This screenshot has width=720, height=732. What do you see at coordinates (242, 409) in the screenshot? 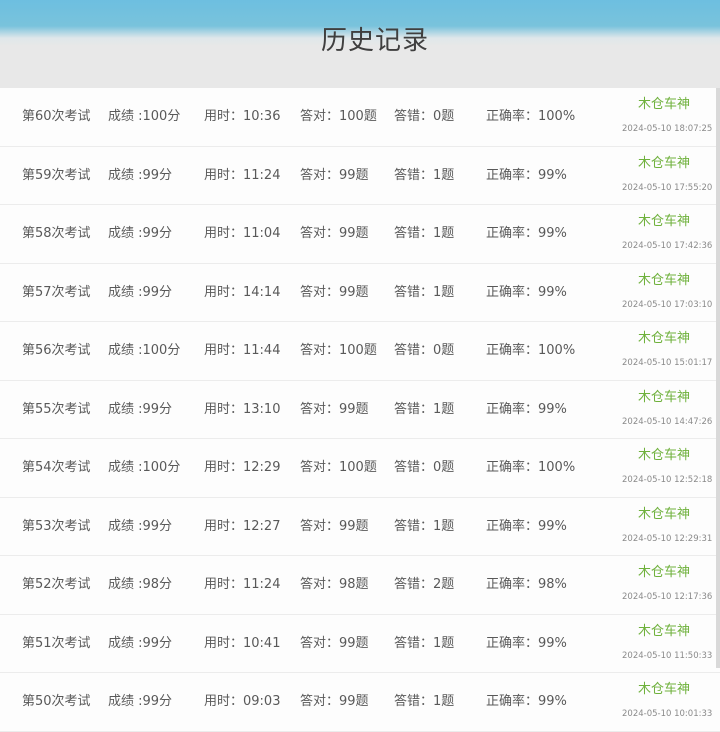
I see `duration-value: 用时：13:10` at bounding box center [242, 409].